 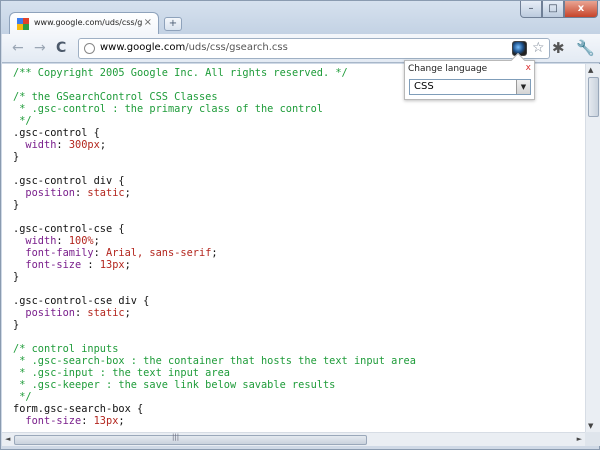 I want to click on minimize-button: –, so click(x=531, y=9).